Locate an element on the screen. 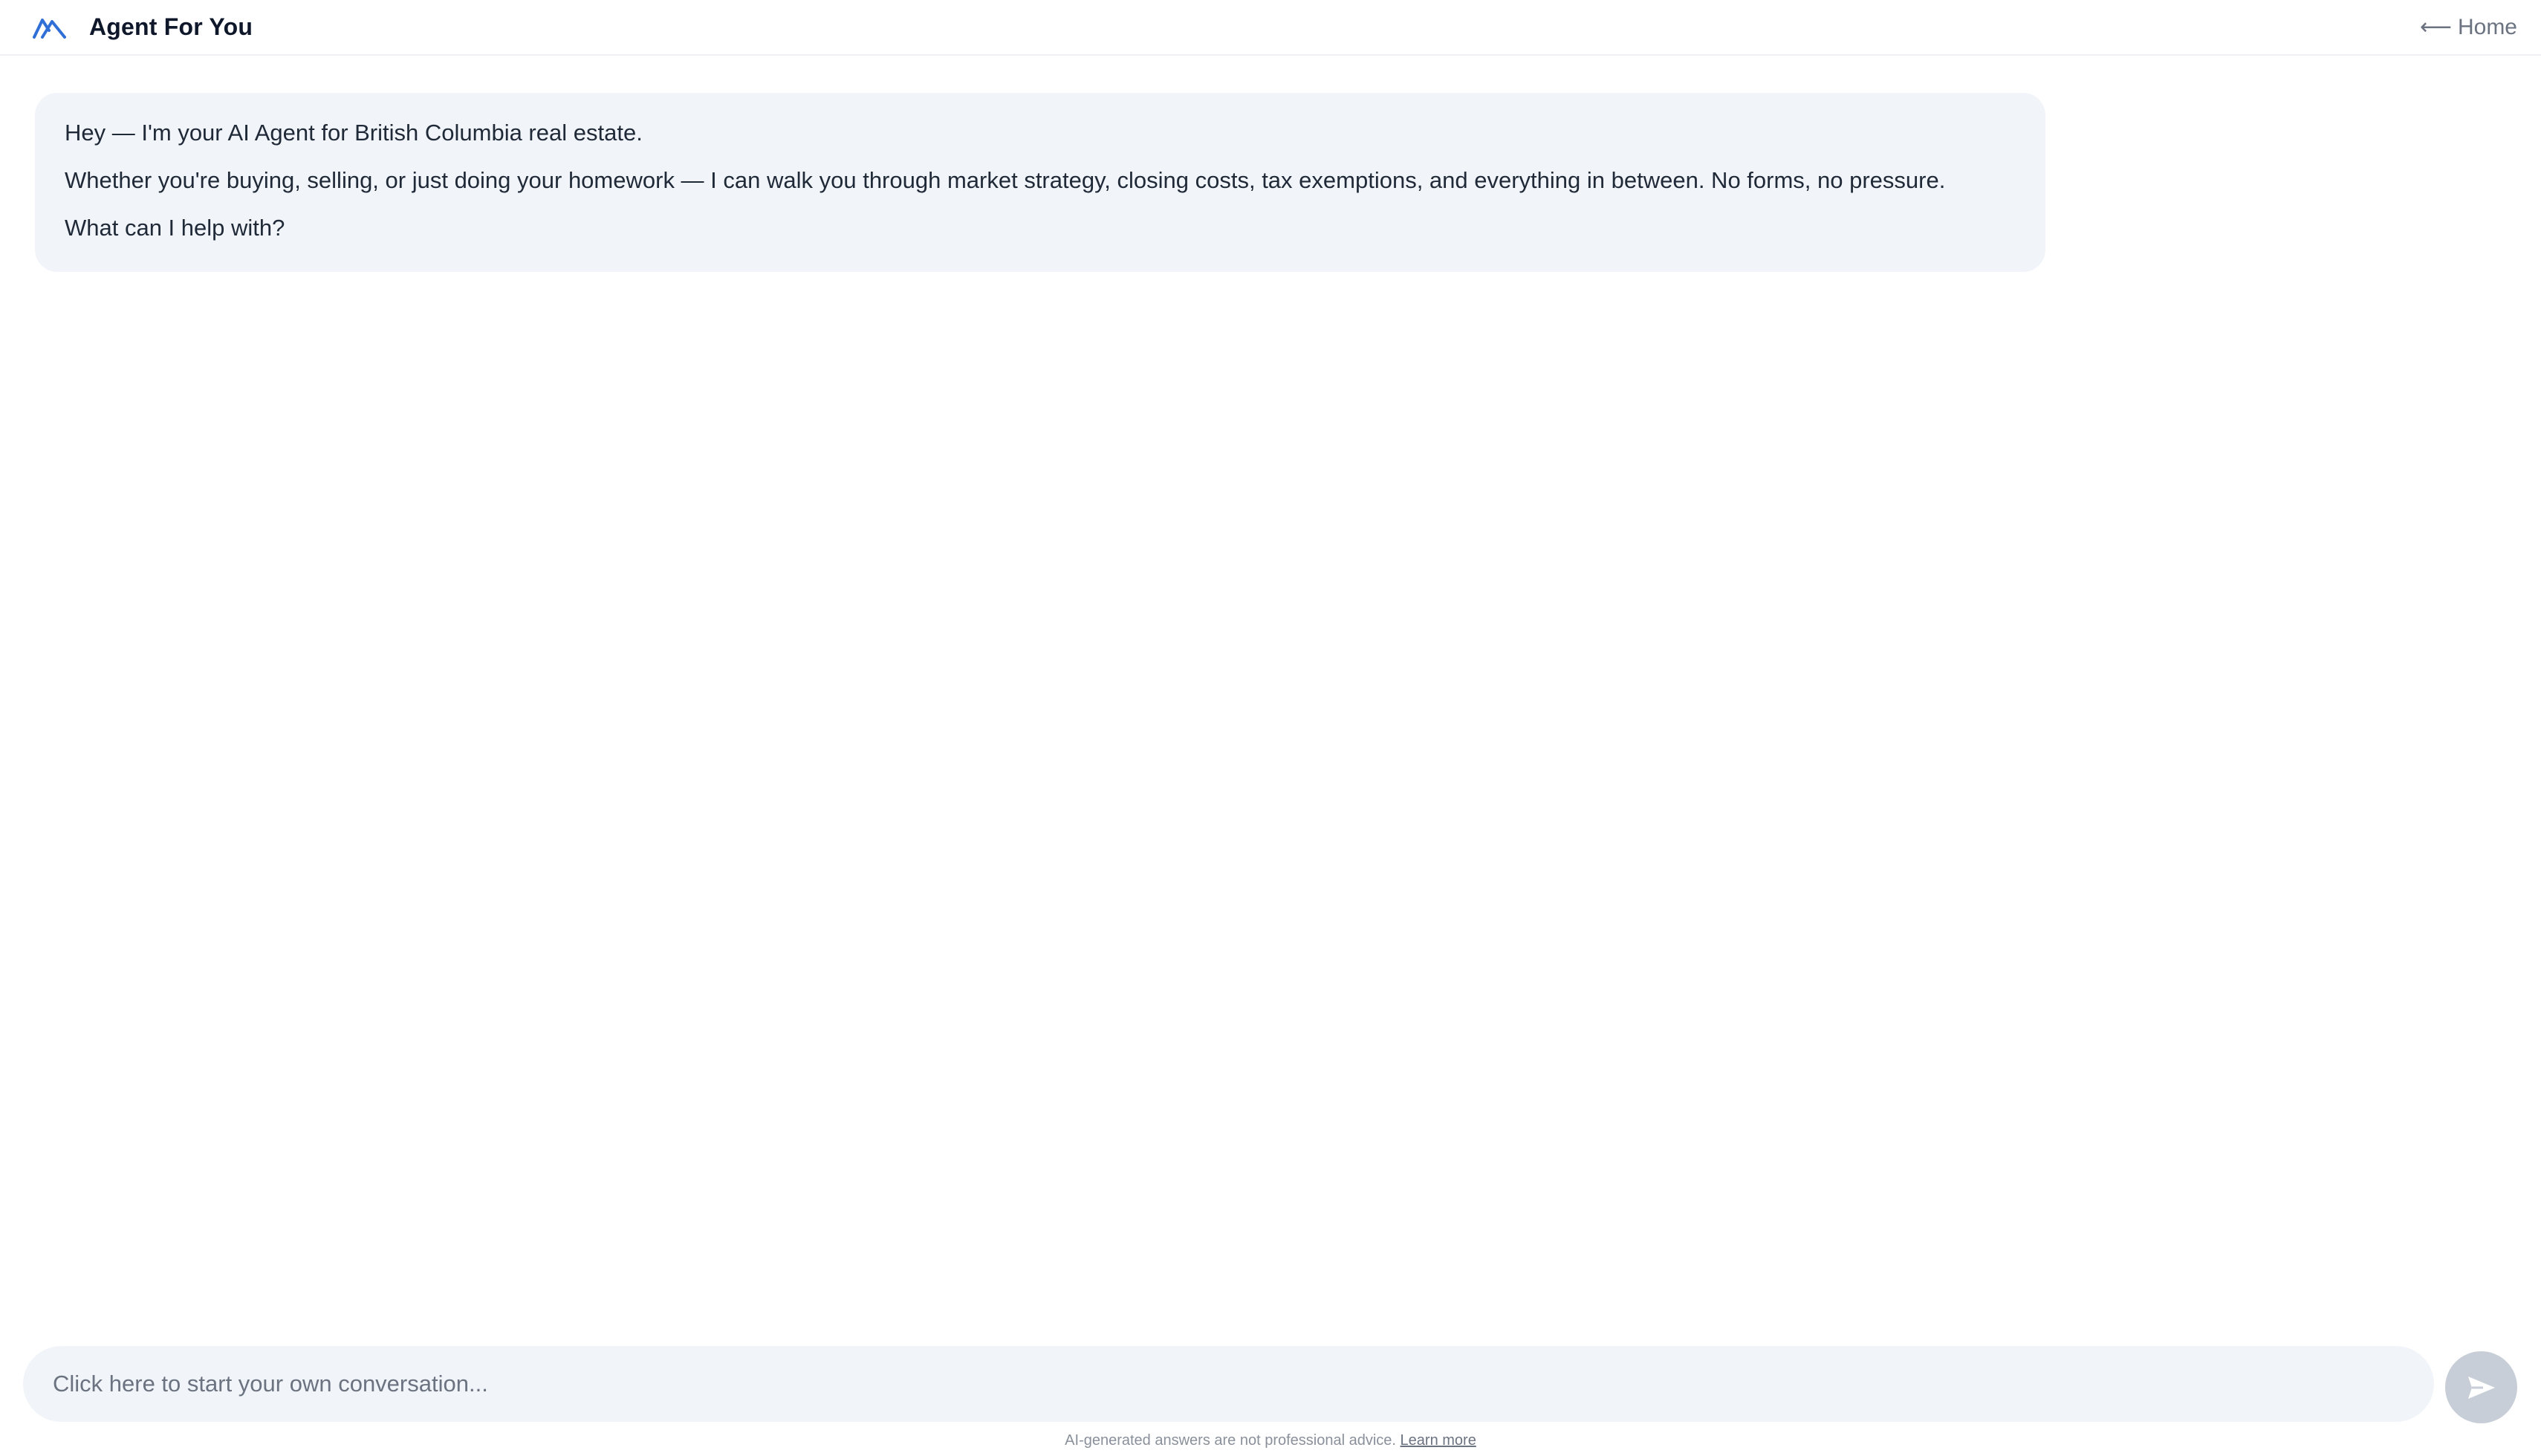 The image size is (2541, 1456). app-header: Agent For You ⟵ Home is located at coordinates (1270, 28).